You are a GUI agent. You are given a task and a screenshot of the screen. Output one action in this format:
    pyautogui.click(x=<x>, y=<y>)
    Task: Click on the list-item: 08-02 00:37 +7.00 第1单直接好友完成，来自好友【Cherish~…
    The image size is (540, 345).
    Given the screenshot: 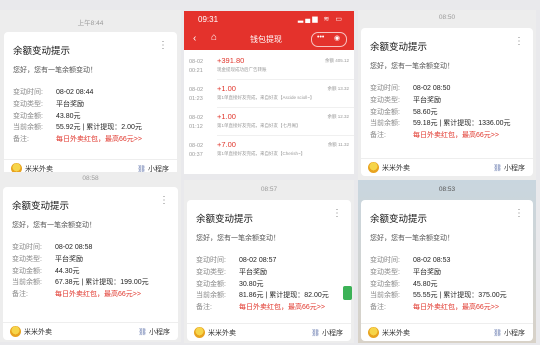 What is the action you would take?
    pyautogui.click(x=269, y=150)
    